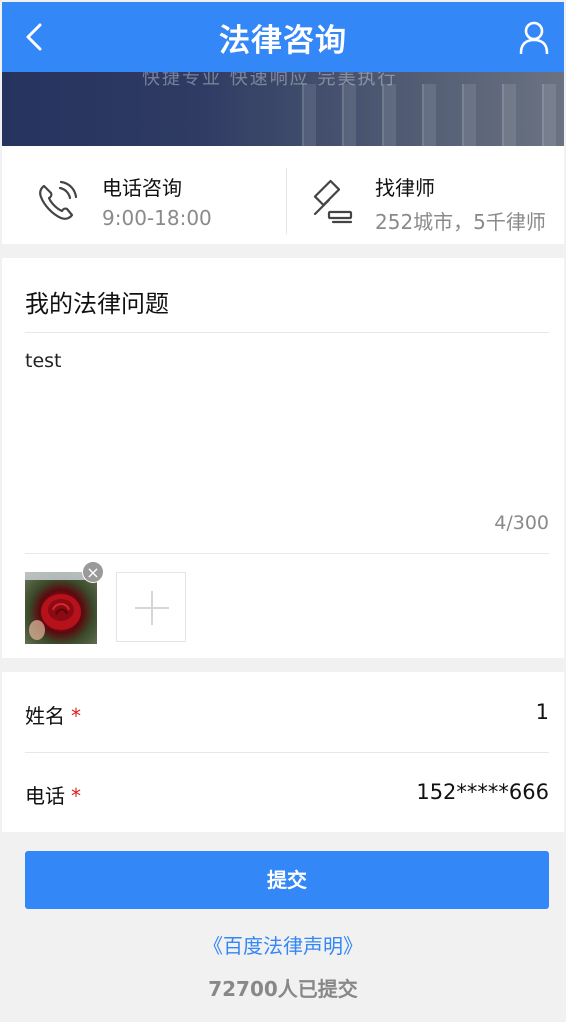 Image resolution: width=566 pixels, height=1022 pixels. I want to click on phone-consult-item: 电话咨询 9:00-18:00, so click(144, 196).